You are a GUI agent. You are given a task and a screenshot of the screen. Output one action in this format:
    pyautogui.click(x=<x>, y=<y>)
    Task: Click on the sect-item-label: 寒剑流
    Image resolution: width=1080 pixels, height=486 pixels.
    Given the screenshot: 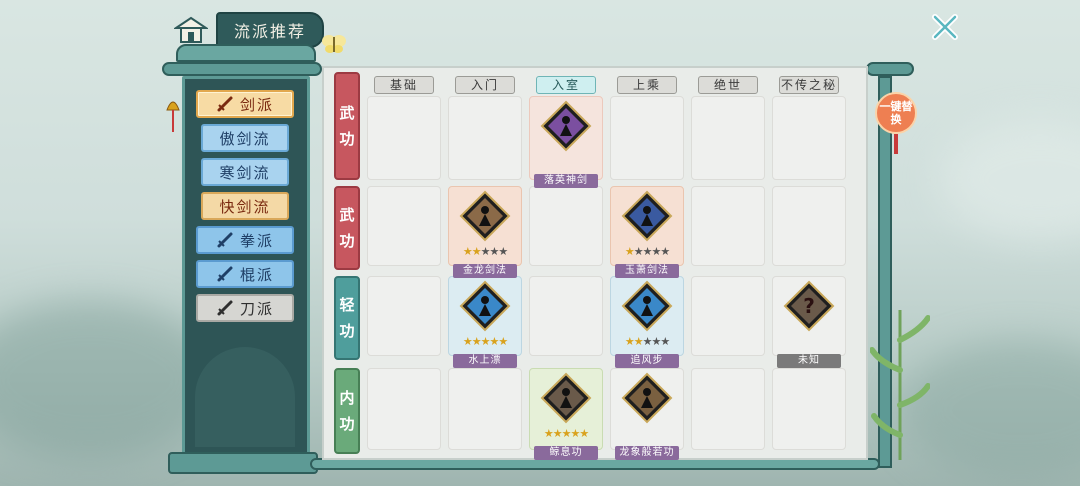 What is the action you would take?
    pyautogui.click(x=245, y=172)
    